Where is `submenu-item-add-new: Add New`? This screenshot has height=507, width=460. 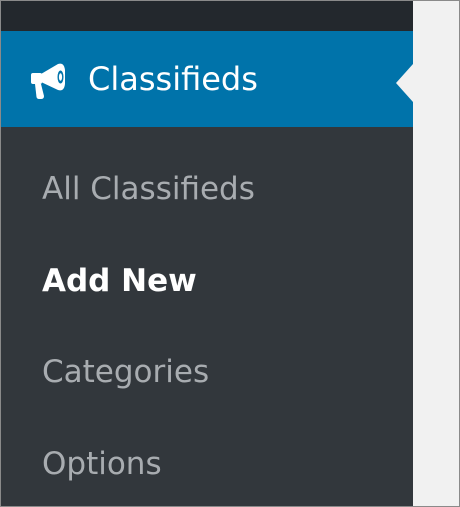
submenu-item-add-new: Add New is located at coordinates (119, 281).